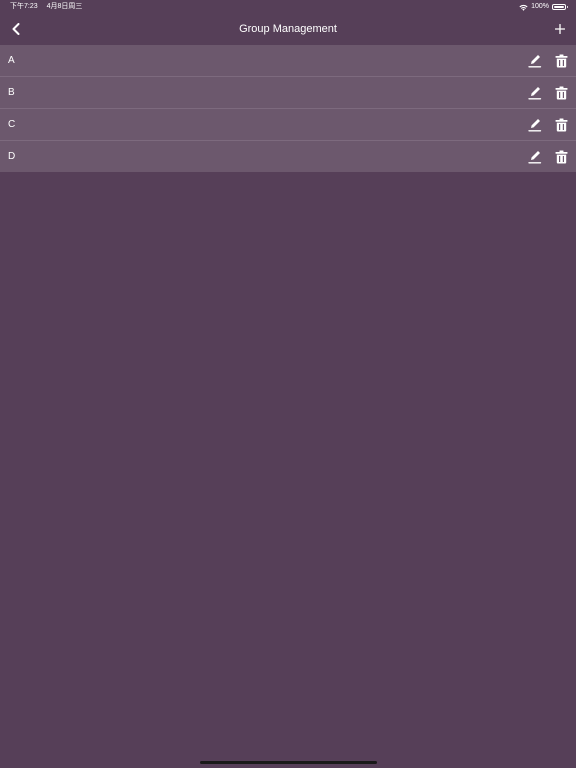 The width and height of the screenshot is (576, 768). Describe the element at coordinates (12, 124) in the screenshot. I see `group-name: C` at that location.